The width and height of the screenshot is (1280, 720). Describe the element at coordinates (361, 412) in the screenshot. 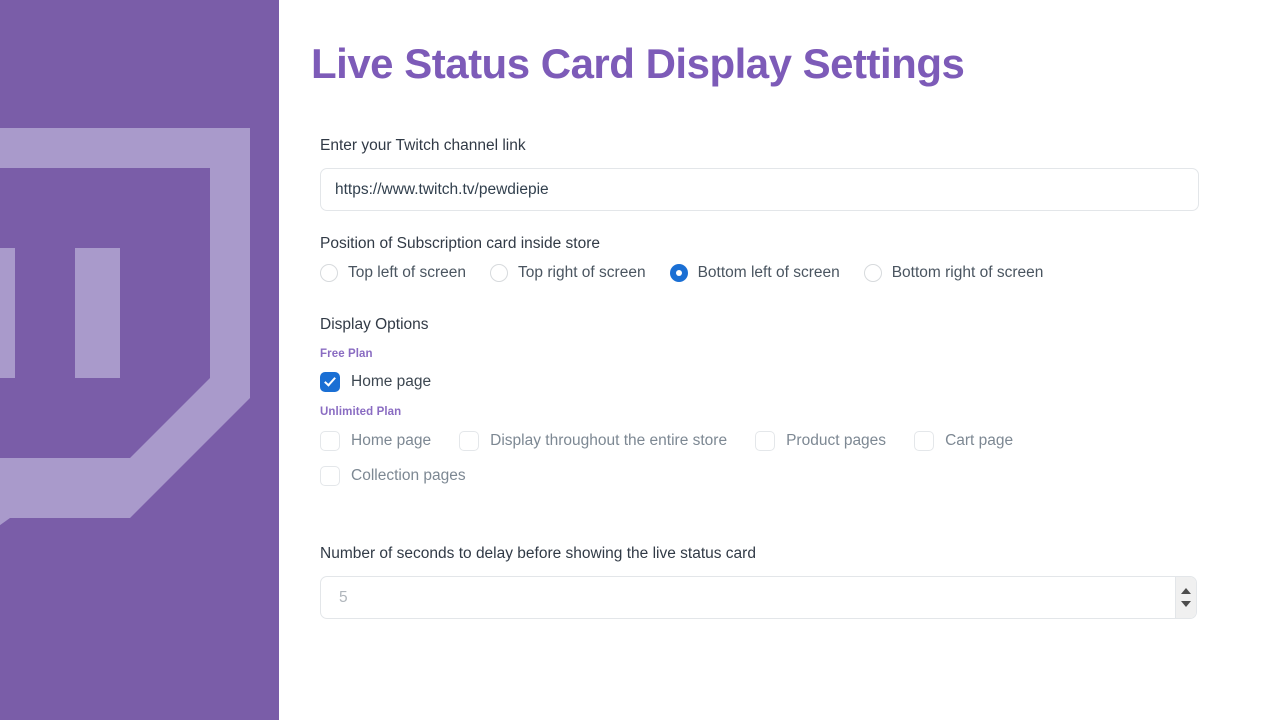

I see `unlimited-plan-label: Unlimited Plan` at that location.